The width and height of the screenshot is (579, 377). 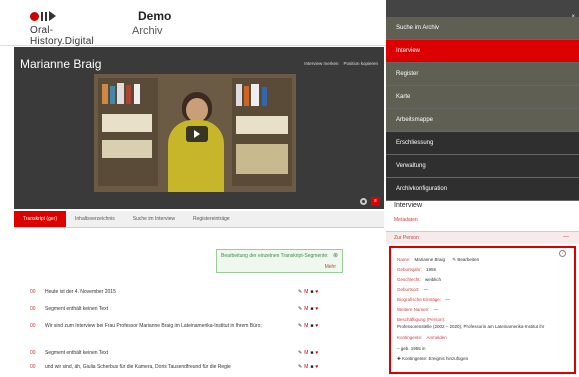 What do you see at coordinates (147, 31) in the screenshot?
I see `app-subtitle: Archiv` at bounding box center [147, 31].